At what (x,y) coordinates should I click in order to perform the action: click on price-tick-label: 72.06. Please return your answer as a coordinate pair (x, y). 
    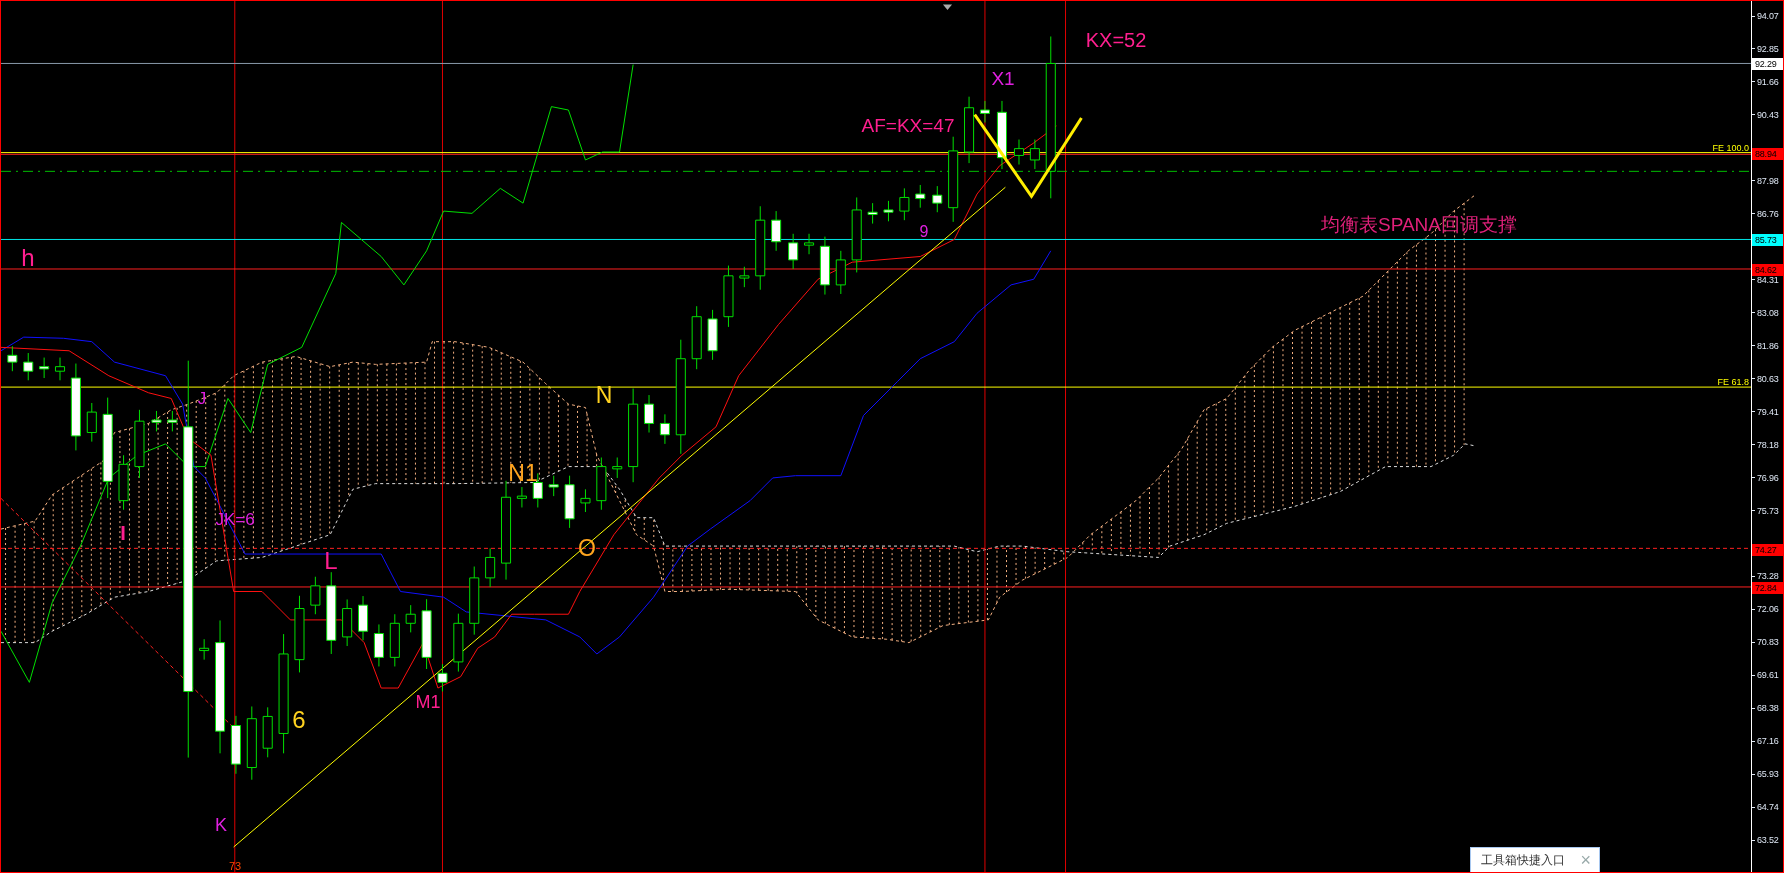
    Looking at the image, I should click on (1768, 609).